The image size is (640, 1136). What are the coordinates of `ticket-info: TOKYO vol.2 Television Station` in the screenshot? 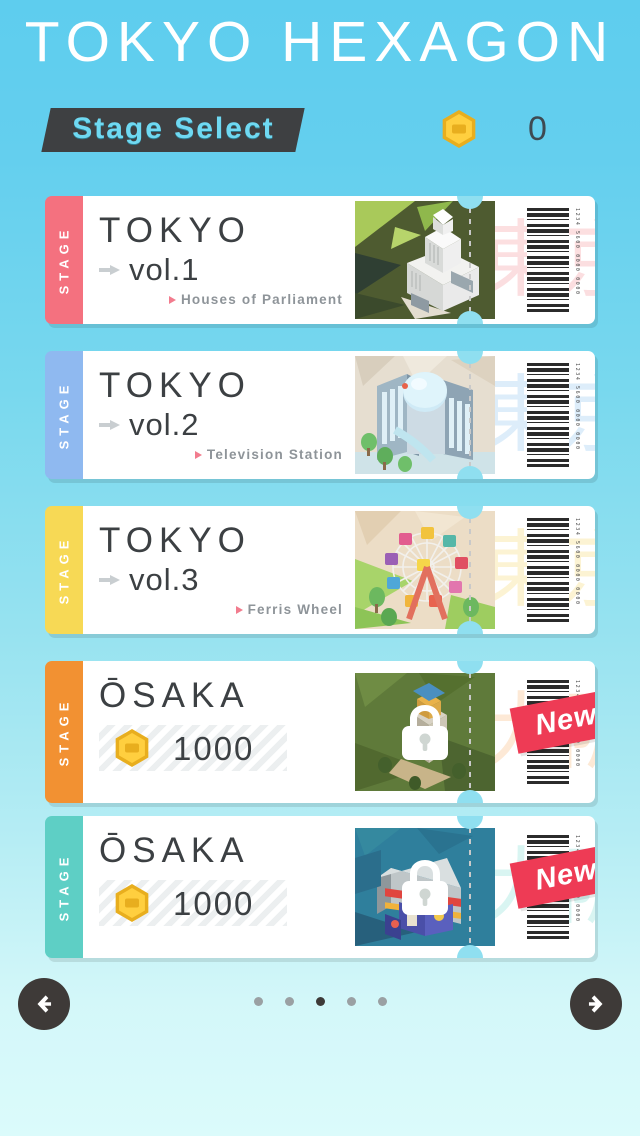 It's located at (224, 415).